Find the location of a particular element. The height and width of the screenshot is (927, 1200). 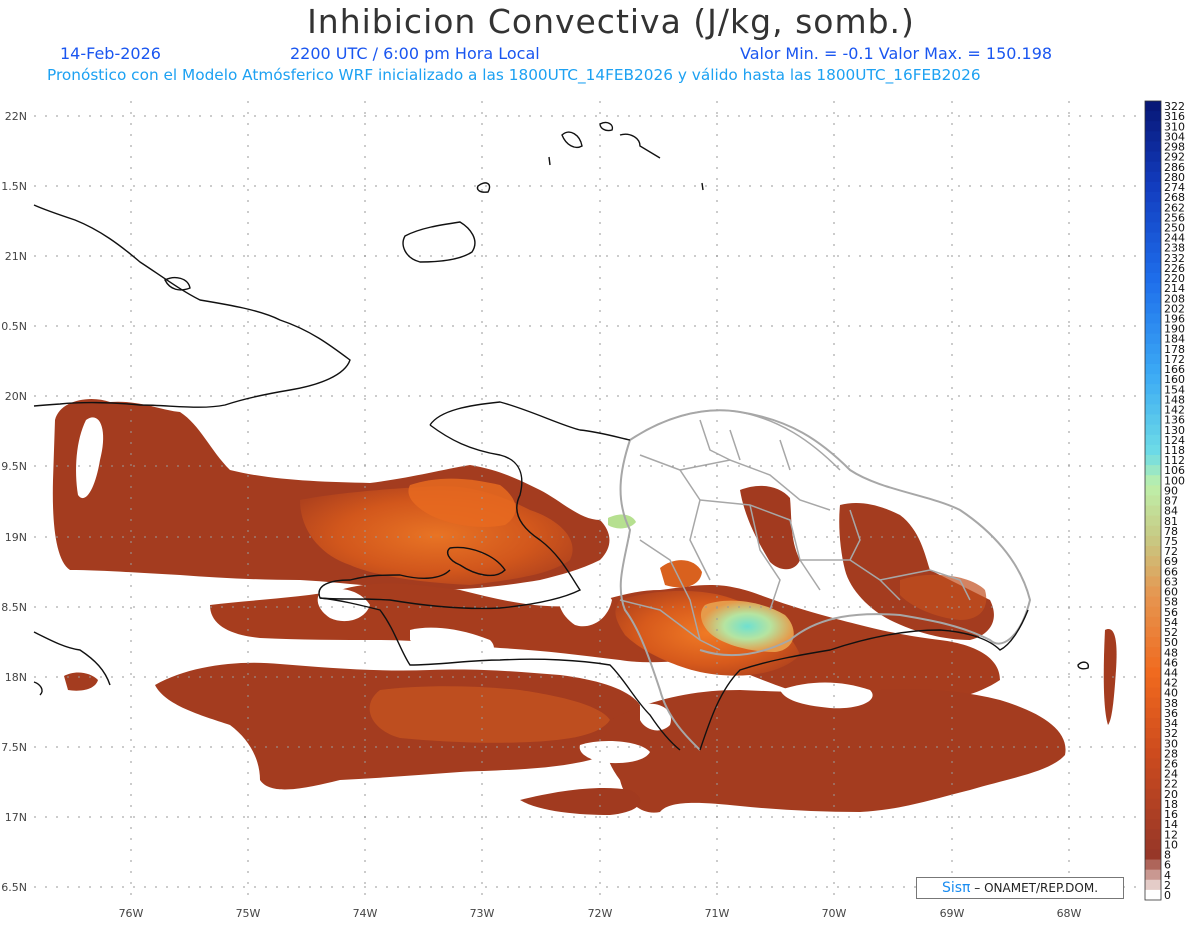

lon-label: 74W is located at coordinates (365, 913).